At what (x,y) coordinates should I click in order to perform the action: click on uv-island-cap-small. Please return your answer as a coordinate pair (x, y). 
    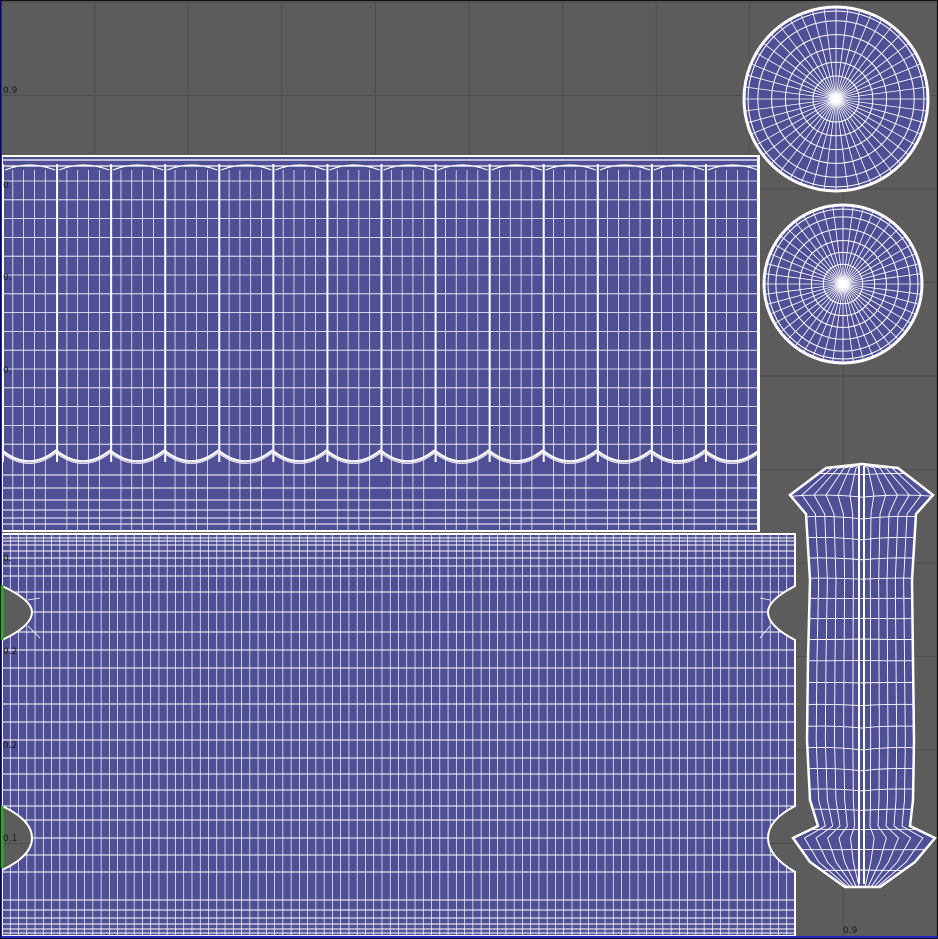
    Looking at the image, I should click on (843, 284).